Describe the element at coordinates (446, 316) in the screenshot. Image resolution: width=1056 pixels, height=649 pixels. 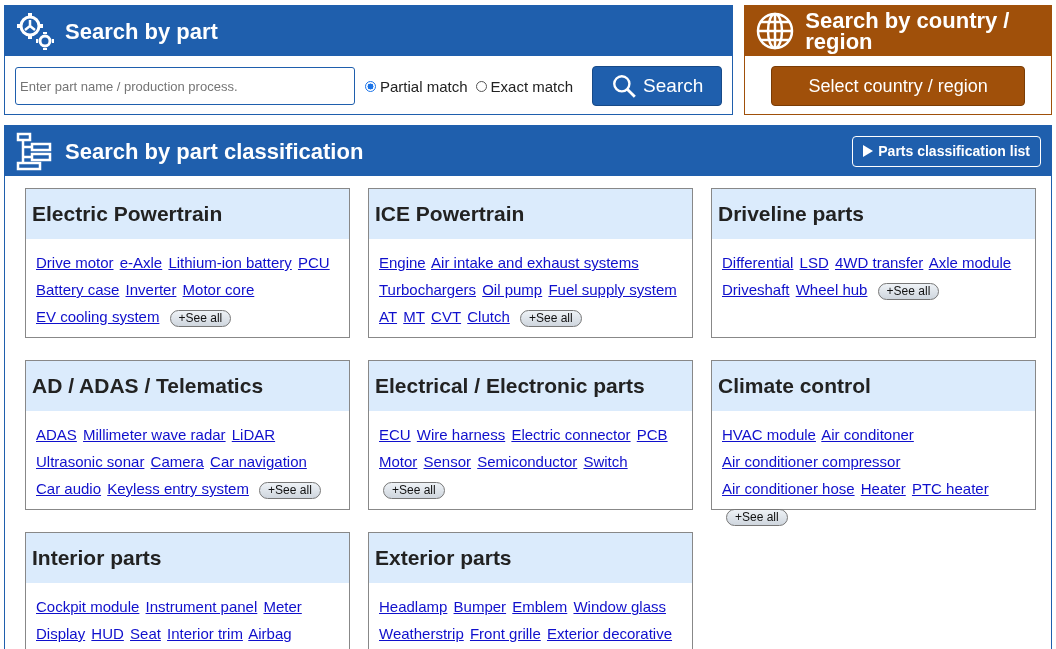
I see `part-link: CVT` at that location.